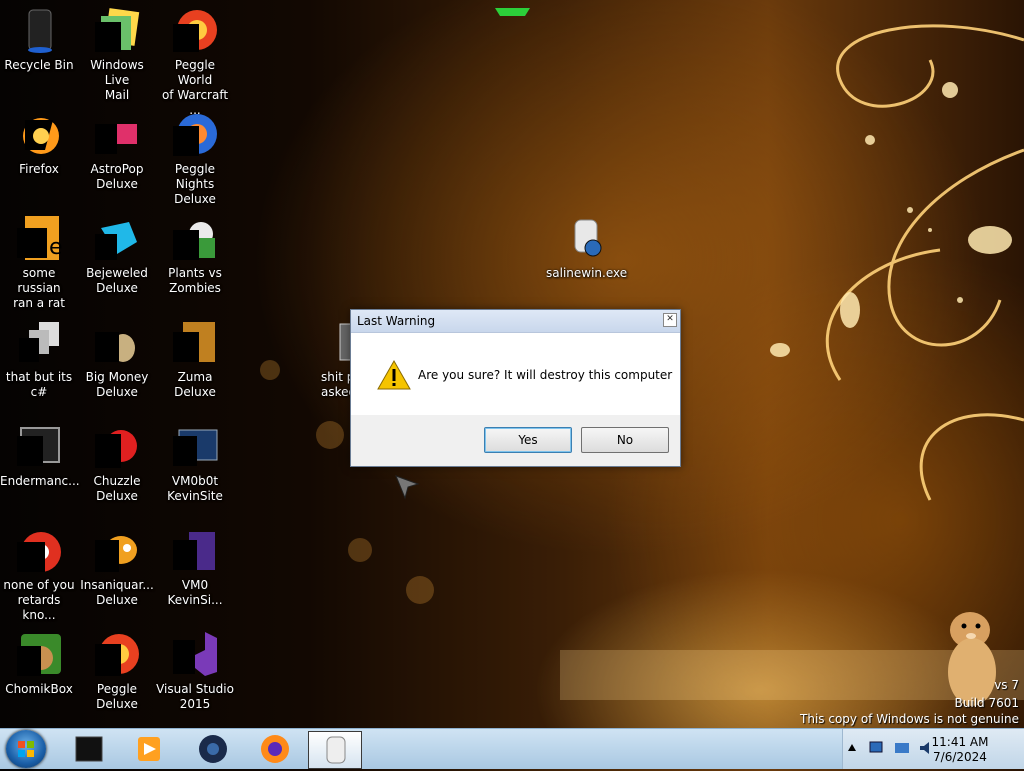 This screenshot has width=1024, height=771. Describe the element at coordinates (195, 238) in the screenshot. I see `plants-vs-zombies-icon` at that location.